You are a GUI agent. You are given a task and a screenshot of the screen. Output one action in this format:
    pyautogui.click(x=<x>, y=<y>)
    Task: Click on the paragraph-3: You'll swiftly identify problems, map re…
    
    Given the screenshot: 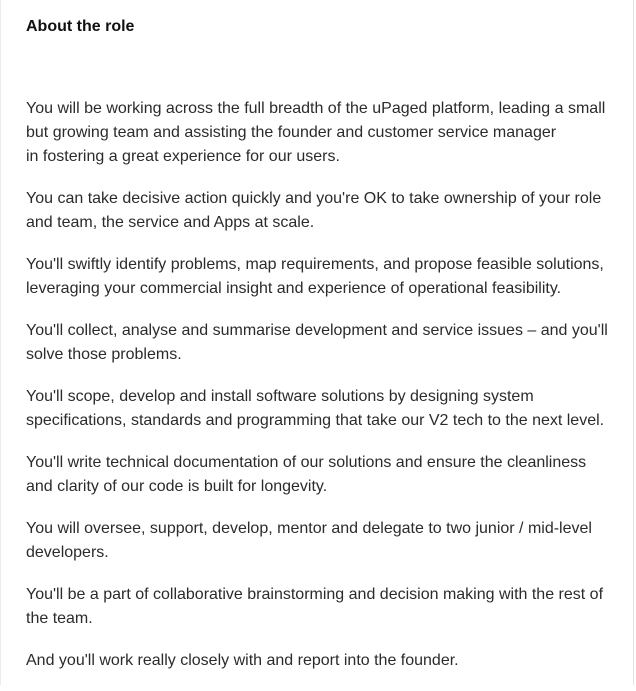 What is the action you would take?
    pyautogui.click(x=326, y=277)
    